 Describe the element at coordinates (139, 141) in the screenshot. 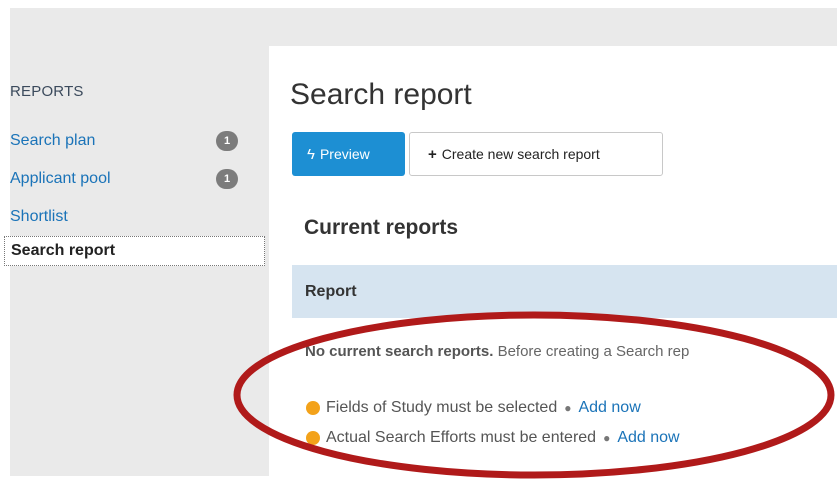

I see `sidebar-item-search-plan: Search plan 1` at that location.